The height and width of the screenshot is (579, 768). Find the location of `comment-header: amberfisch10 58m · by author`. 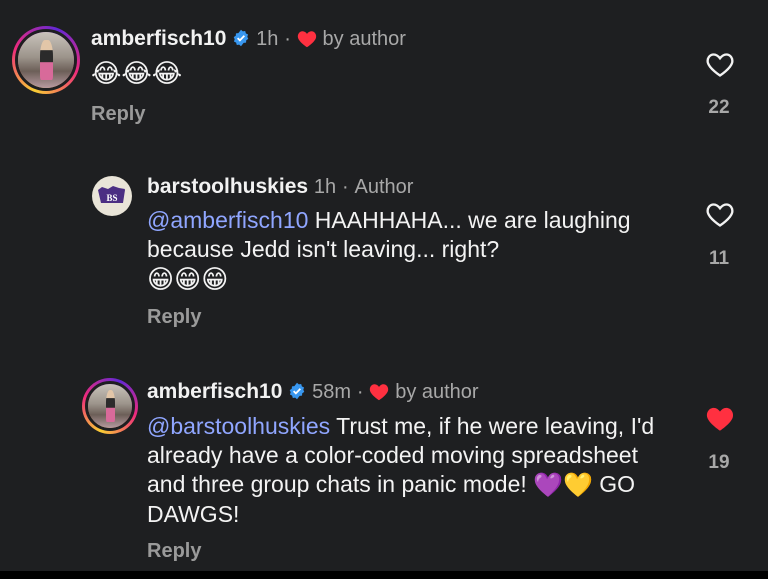

comment-header: amberfisch10 58m · by author is located at coordinates (313, 392).